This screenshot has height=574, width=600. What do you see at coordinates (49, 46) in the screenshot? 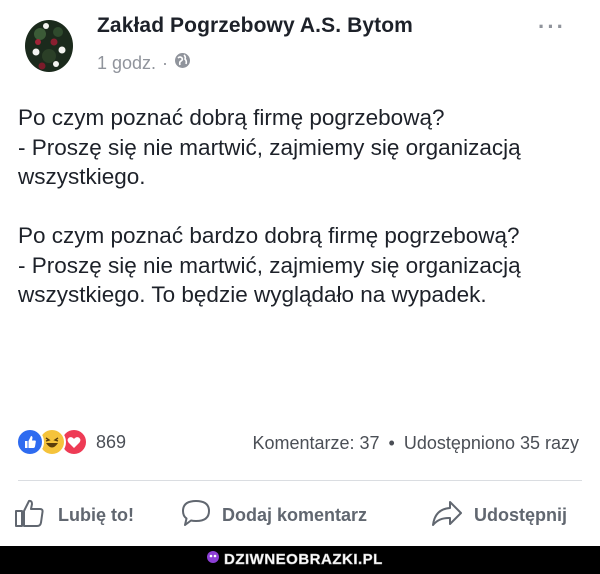
I see `page-avatar` at bounding box center [49, 46].